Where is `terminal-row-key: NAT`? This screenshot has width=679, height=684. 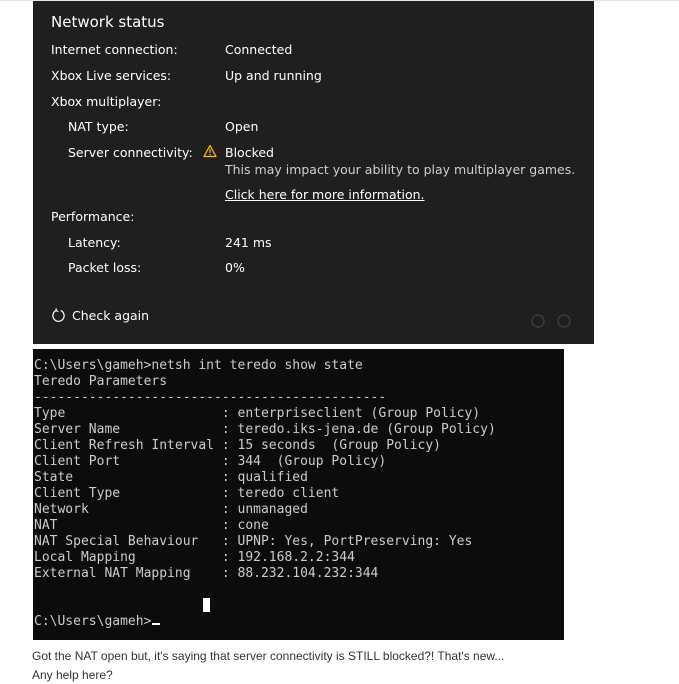
terminal-row-key: NAT is located at coordinates (124, 525).